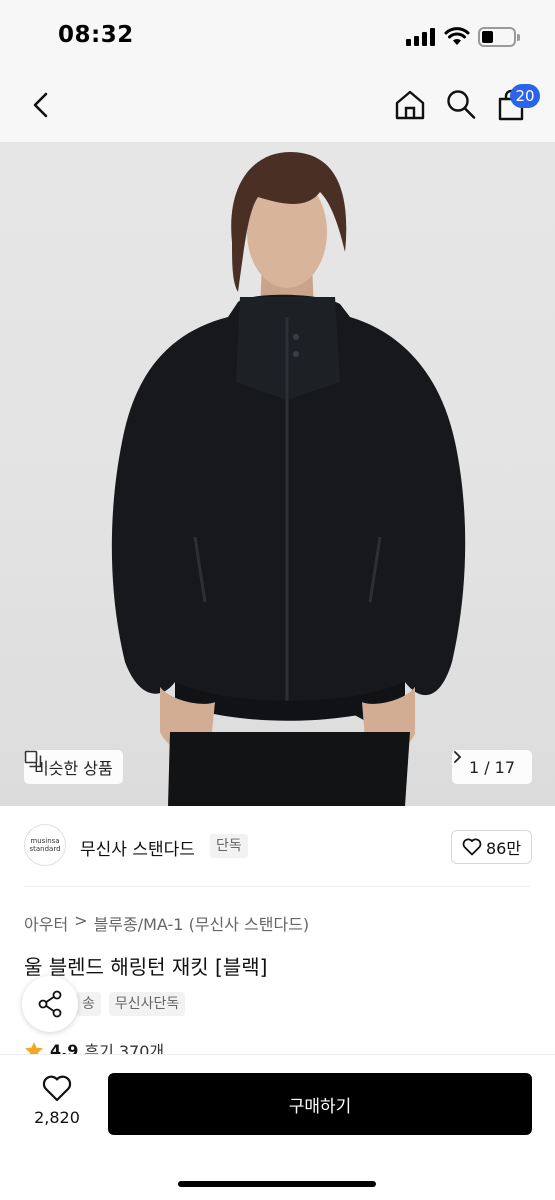  Describe the element at coordinates (503, 848) in the screenshot. I see `brand-like-count: 86만` at that location.